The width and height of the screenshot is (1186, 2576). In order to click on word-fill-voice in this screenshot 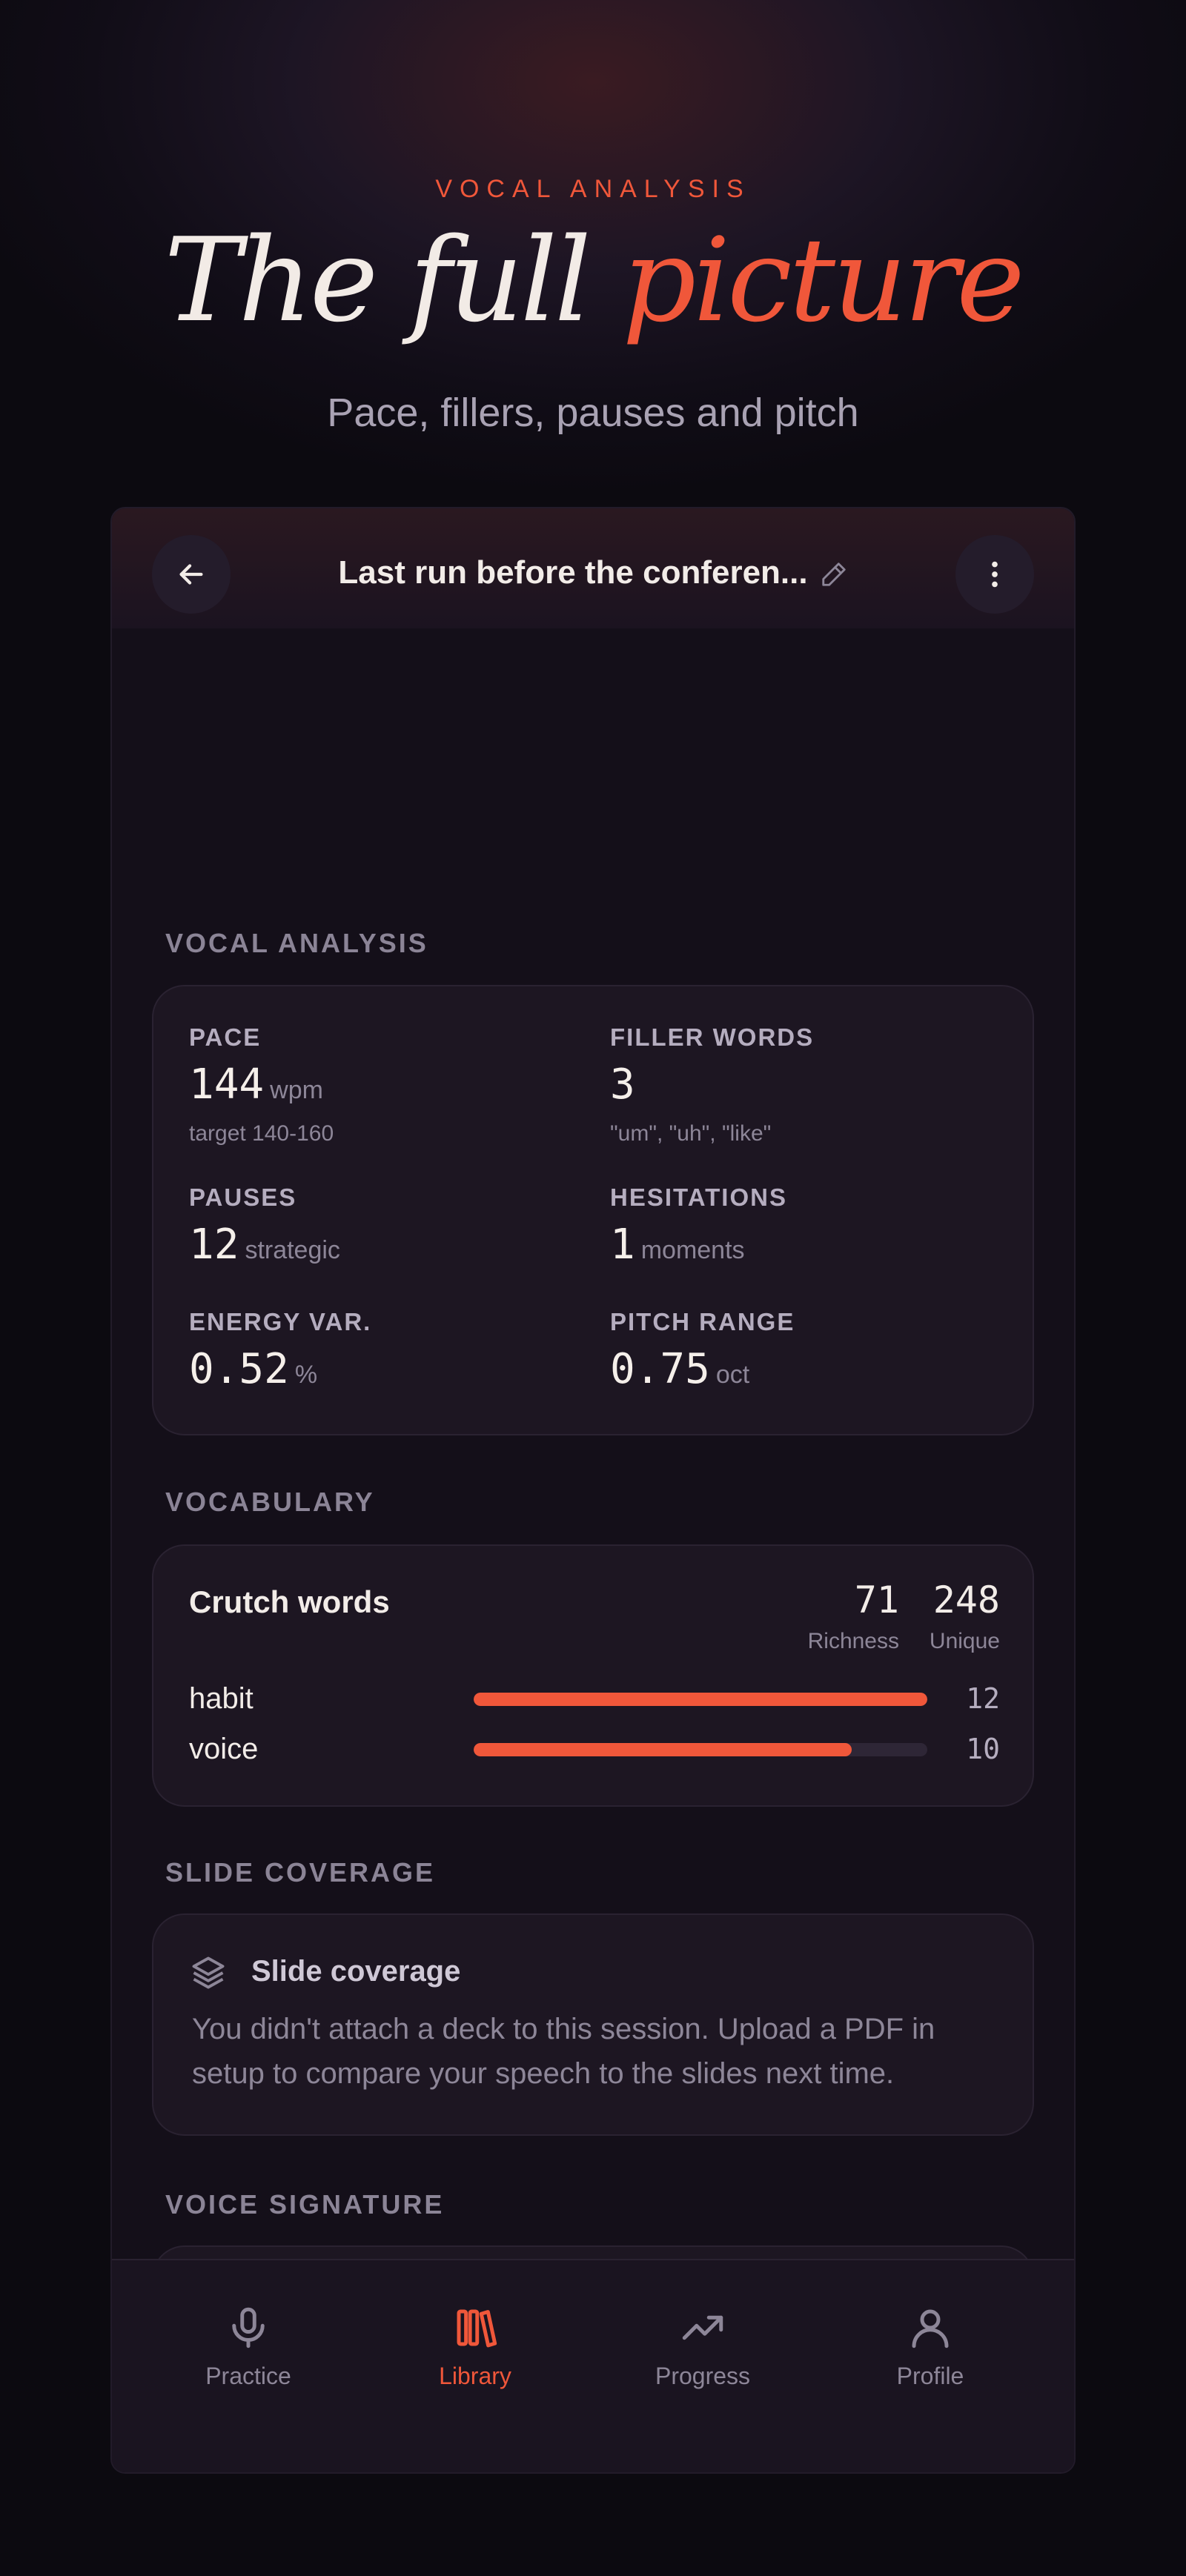, I will do `click(663, 1749)`.